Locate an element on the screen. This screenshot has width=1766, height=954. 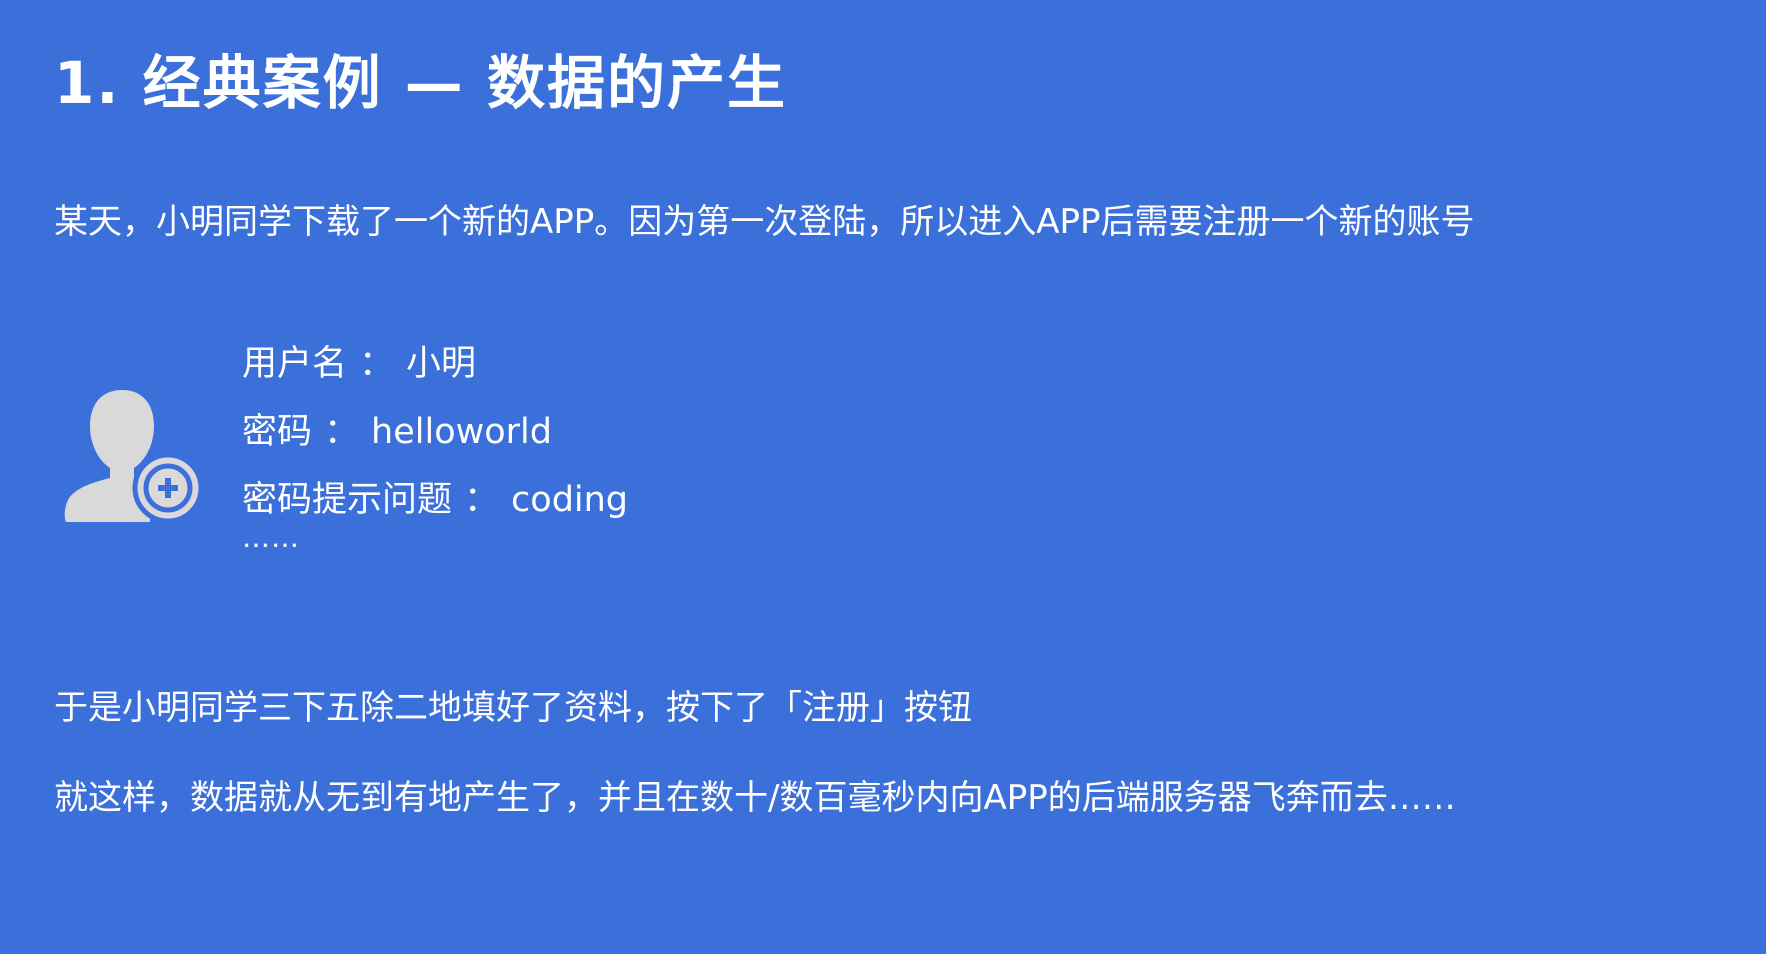
password-line: 密码 ： helloworld is located at coordinates (435, 442).